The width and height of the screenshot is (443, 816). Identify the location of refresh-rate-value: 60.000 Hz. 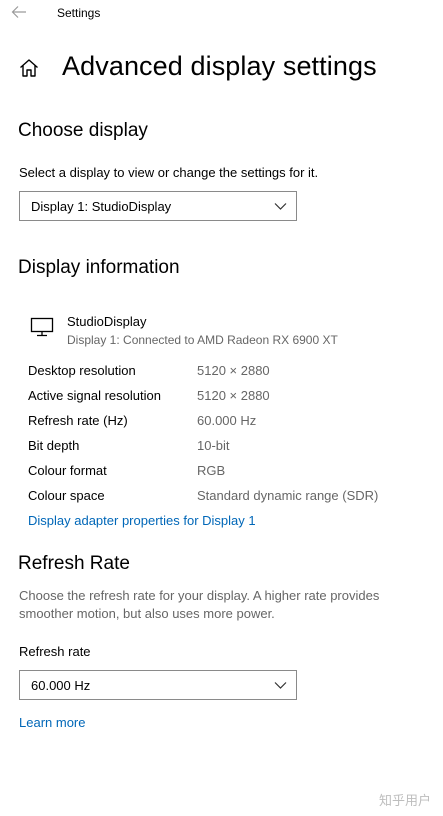
(61, 685).